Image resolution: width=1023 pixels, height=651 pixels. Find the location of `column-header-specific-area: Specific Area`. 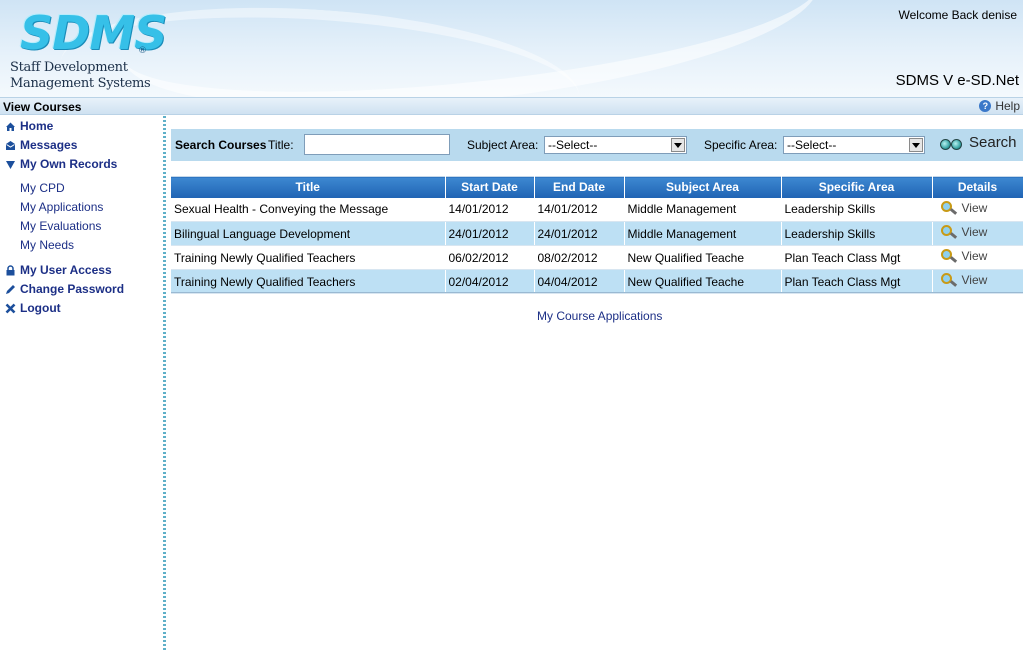

column-header-specific-area: Specific Area is located at coordinates (857, 187).